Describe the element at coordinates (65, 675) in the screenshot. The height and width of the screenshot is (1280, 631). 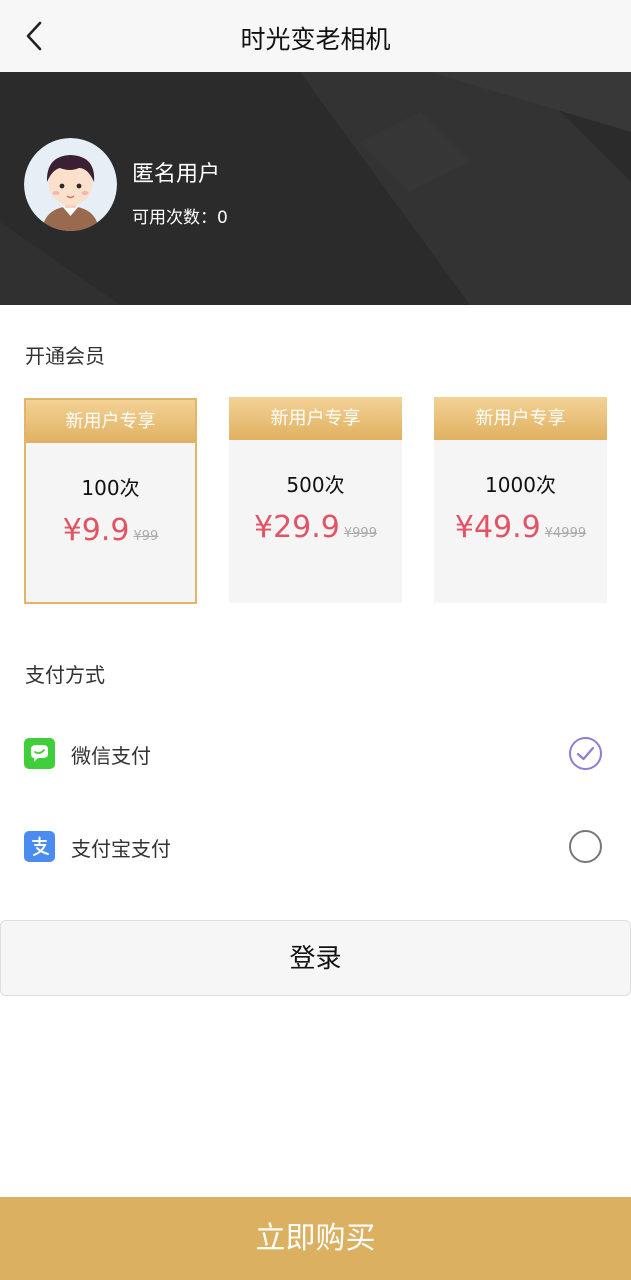
I see `payment-section-title: 支付方式` at that location.